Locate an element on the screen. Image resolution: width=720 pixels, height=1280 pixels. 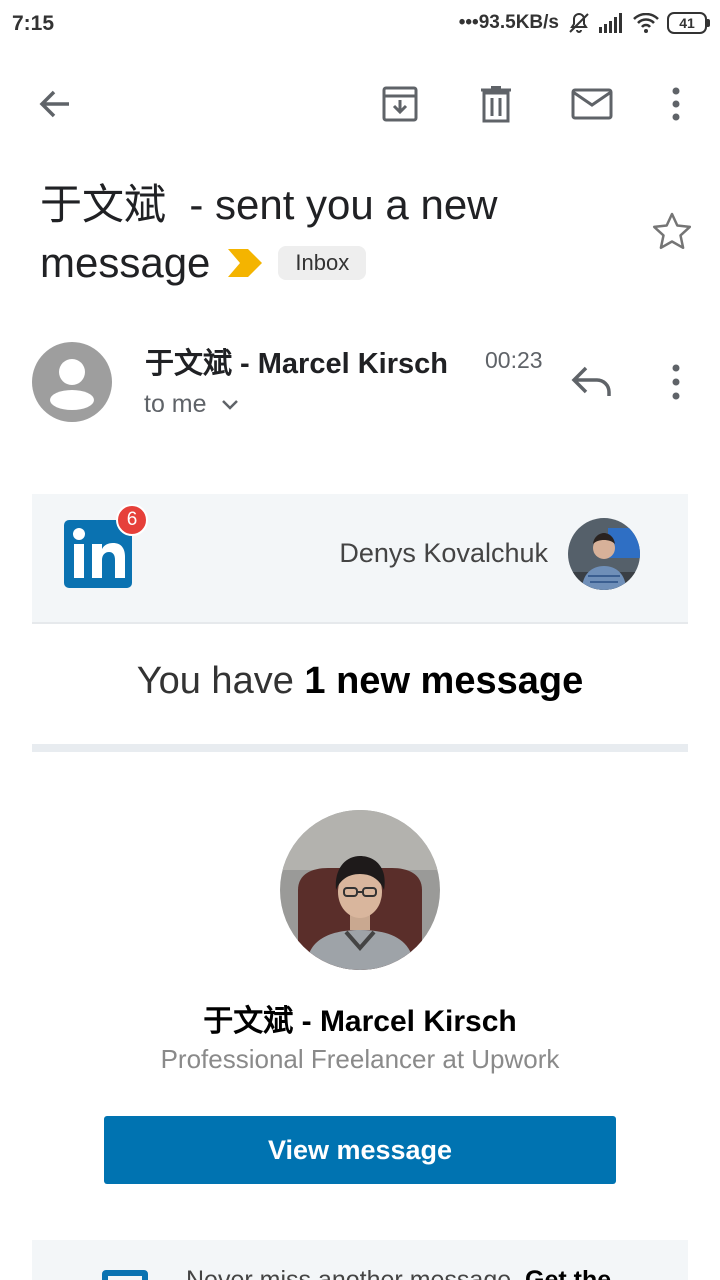
delete-icon is located at coordinates (496, 104).